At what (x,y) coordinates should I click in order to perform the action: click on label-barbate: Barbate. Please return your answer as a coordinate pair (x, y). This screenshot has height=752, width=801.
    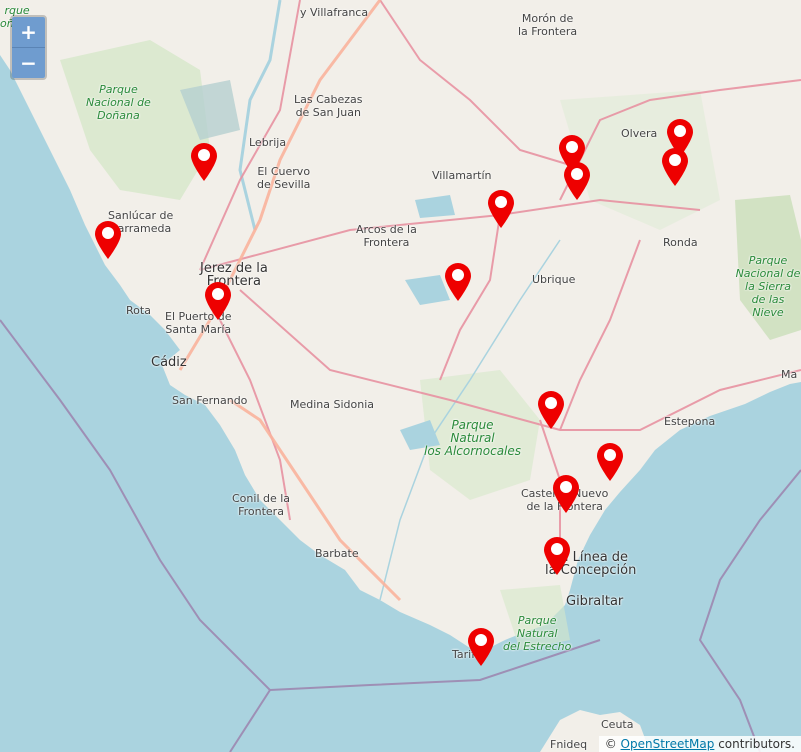
    Looking at the image, I should click on (337, 553).